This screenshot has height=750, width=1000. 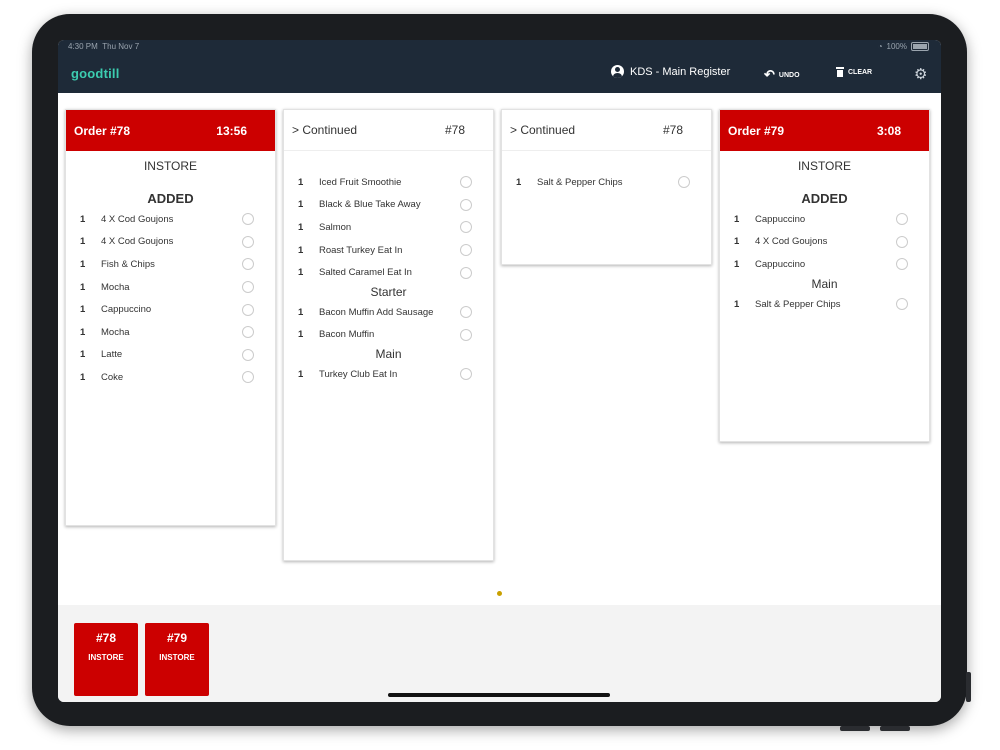 I want to click on list-item: 1 Latte, so click(x=170, y=355).